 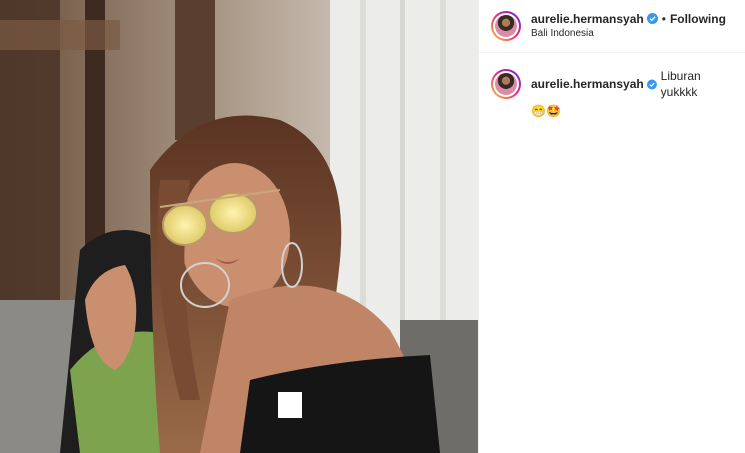 I want to click on avatar, so click(x=506, y=26).